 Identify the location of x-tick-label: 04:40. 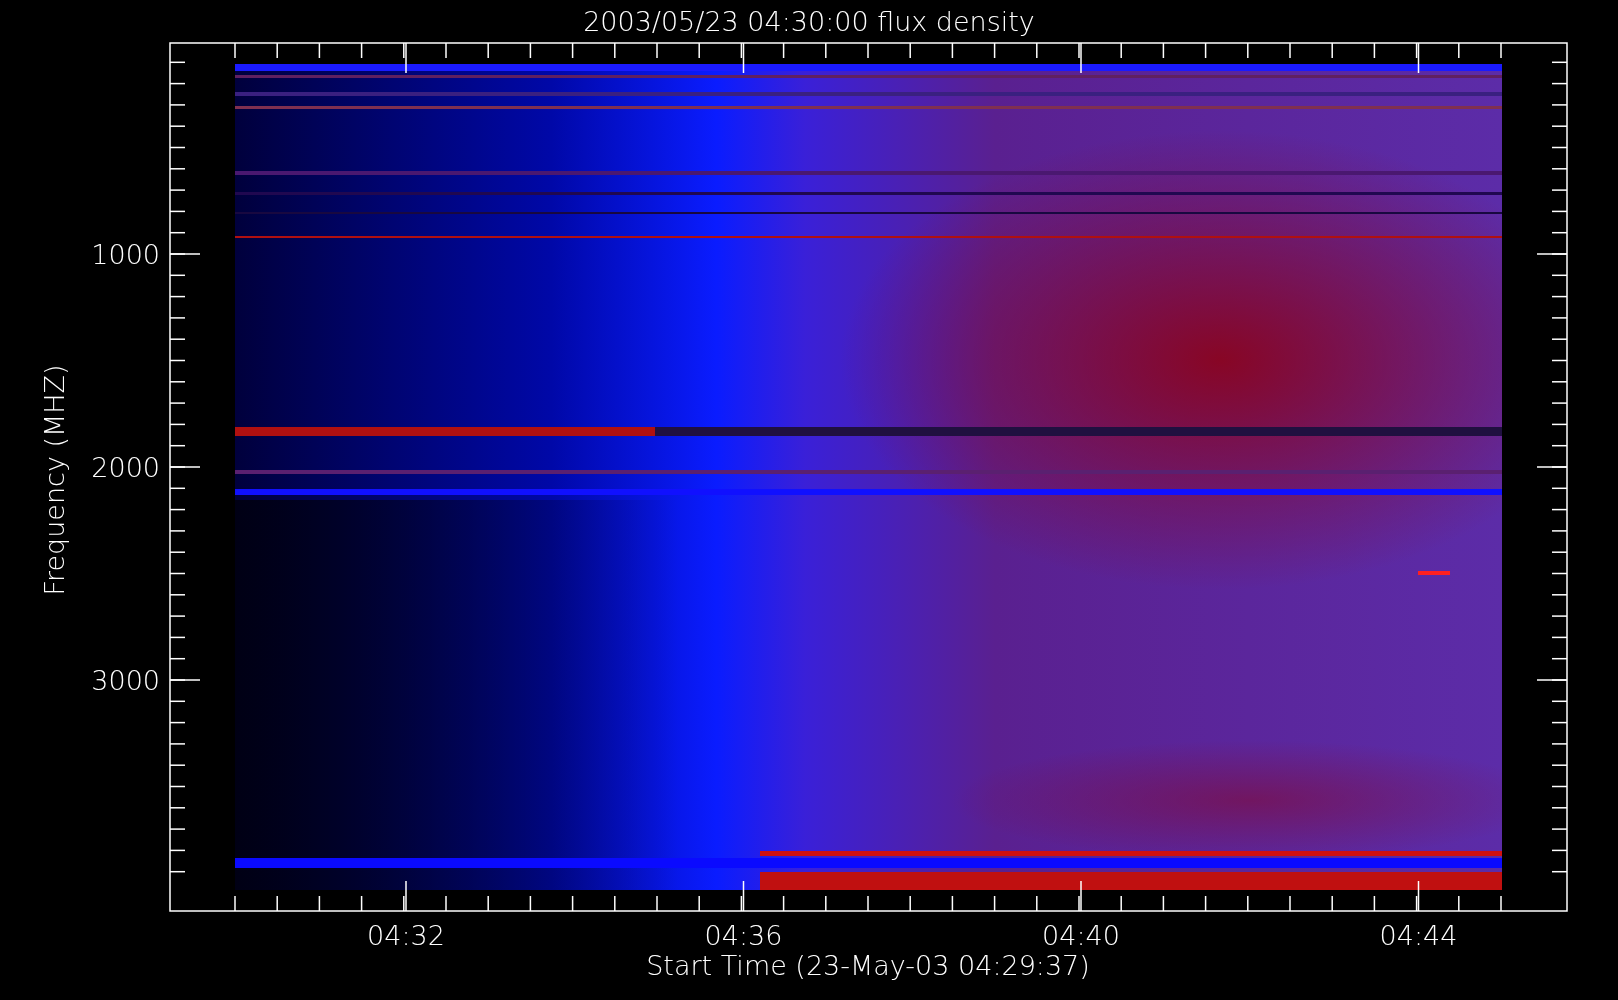
(1081, 935).